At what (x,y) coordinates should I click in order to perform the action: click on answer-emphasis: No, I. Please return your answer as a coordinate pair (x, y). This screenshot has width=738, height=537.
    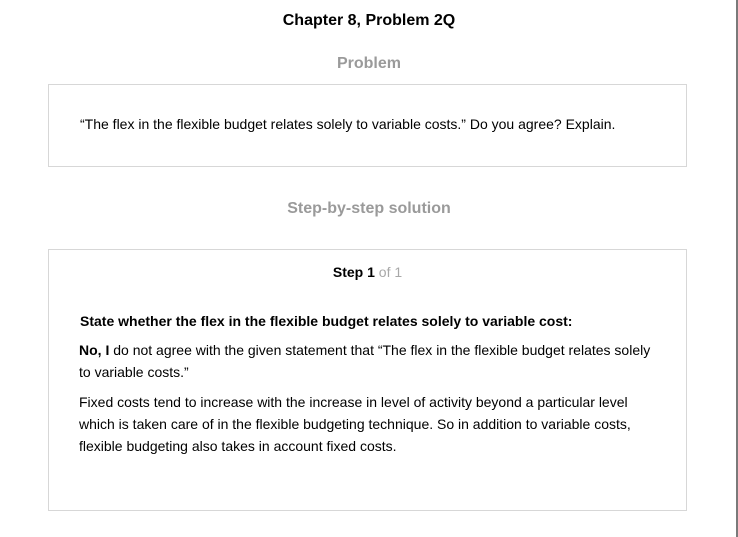
    Looking at the image, I should click on (94, 350).